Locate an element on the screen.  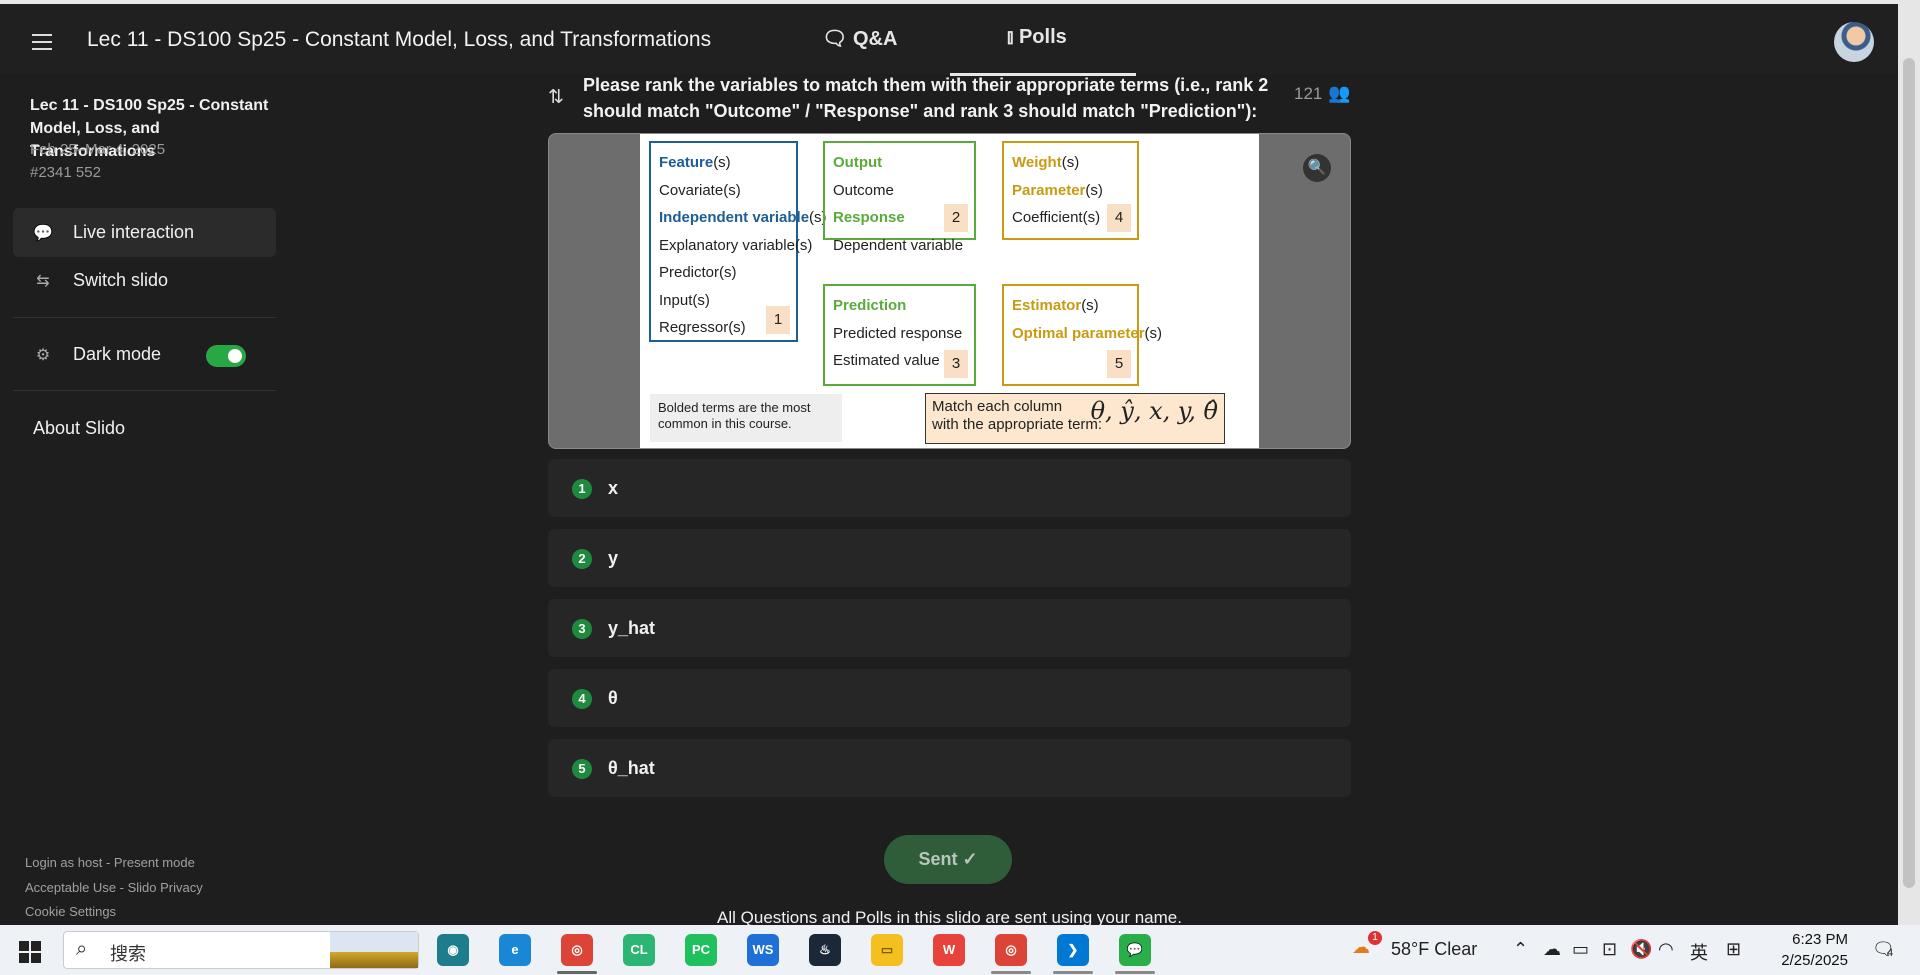
sent-button: Sent ✓ is located at coordinates (948, 859).